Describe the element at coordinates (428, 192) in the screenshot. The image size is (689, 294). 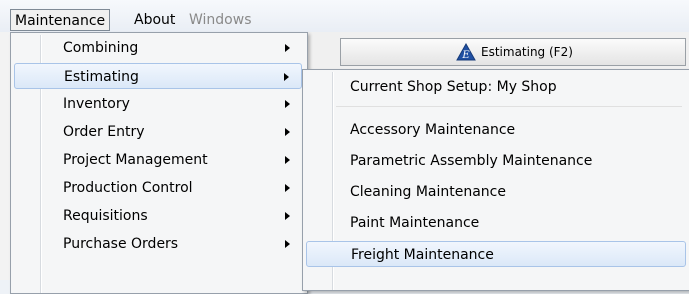
I see `menu-item-label: Cleaning Maintenance` at that location.